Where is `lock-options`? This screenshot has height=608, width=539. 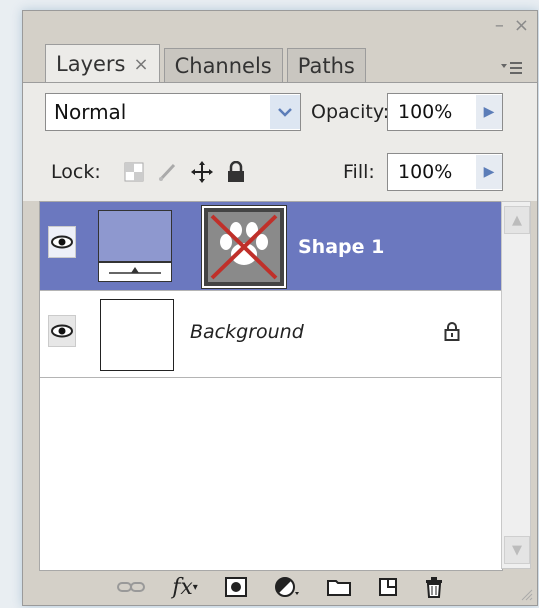
lock-options is located at coordinates (185, 172).